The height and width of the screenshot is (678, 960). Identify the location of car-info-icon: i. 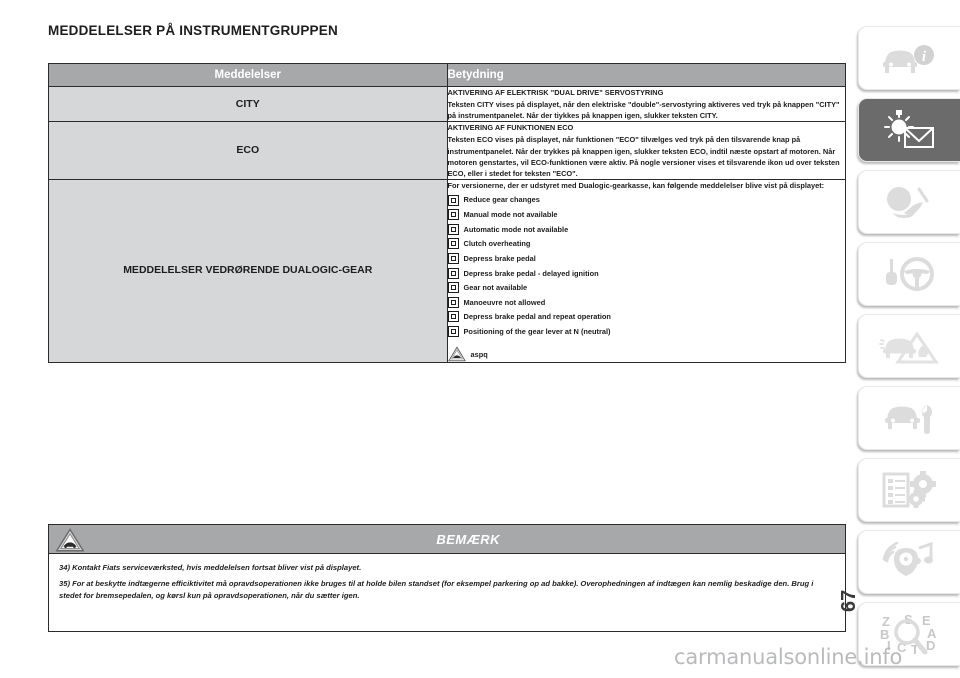
(908, 59).